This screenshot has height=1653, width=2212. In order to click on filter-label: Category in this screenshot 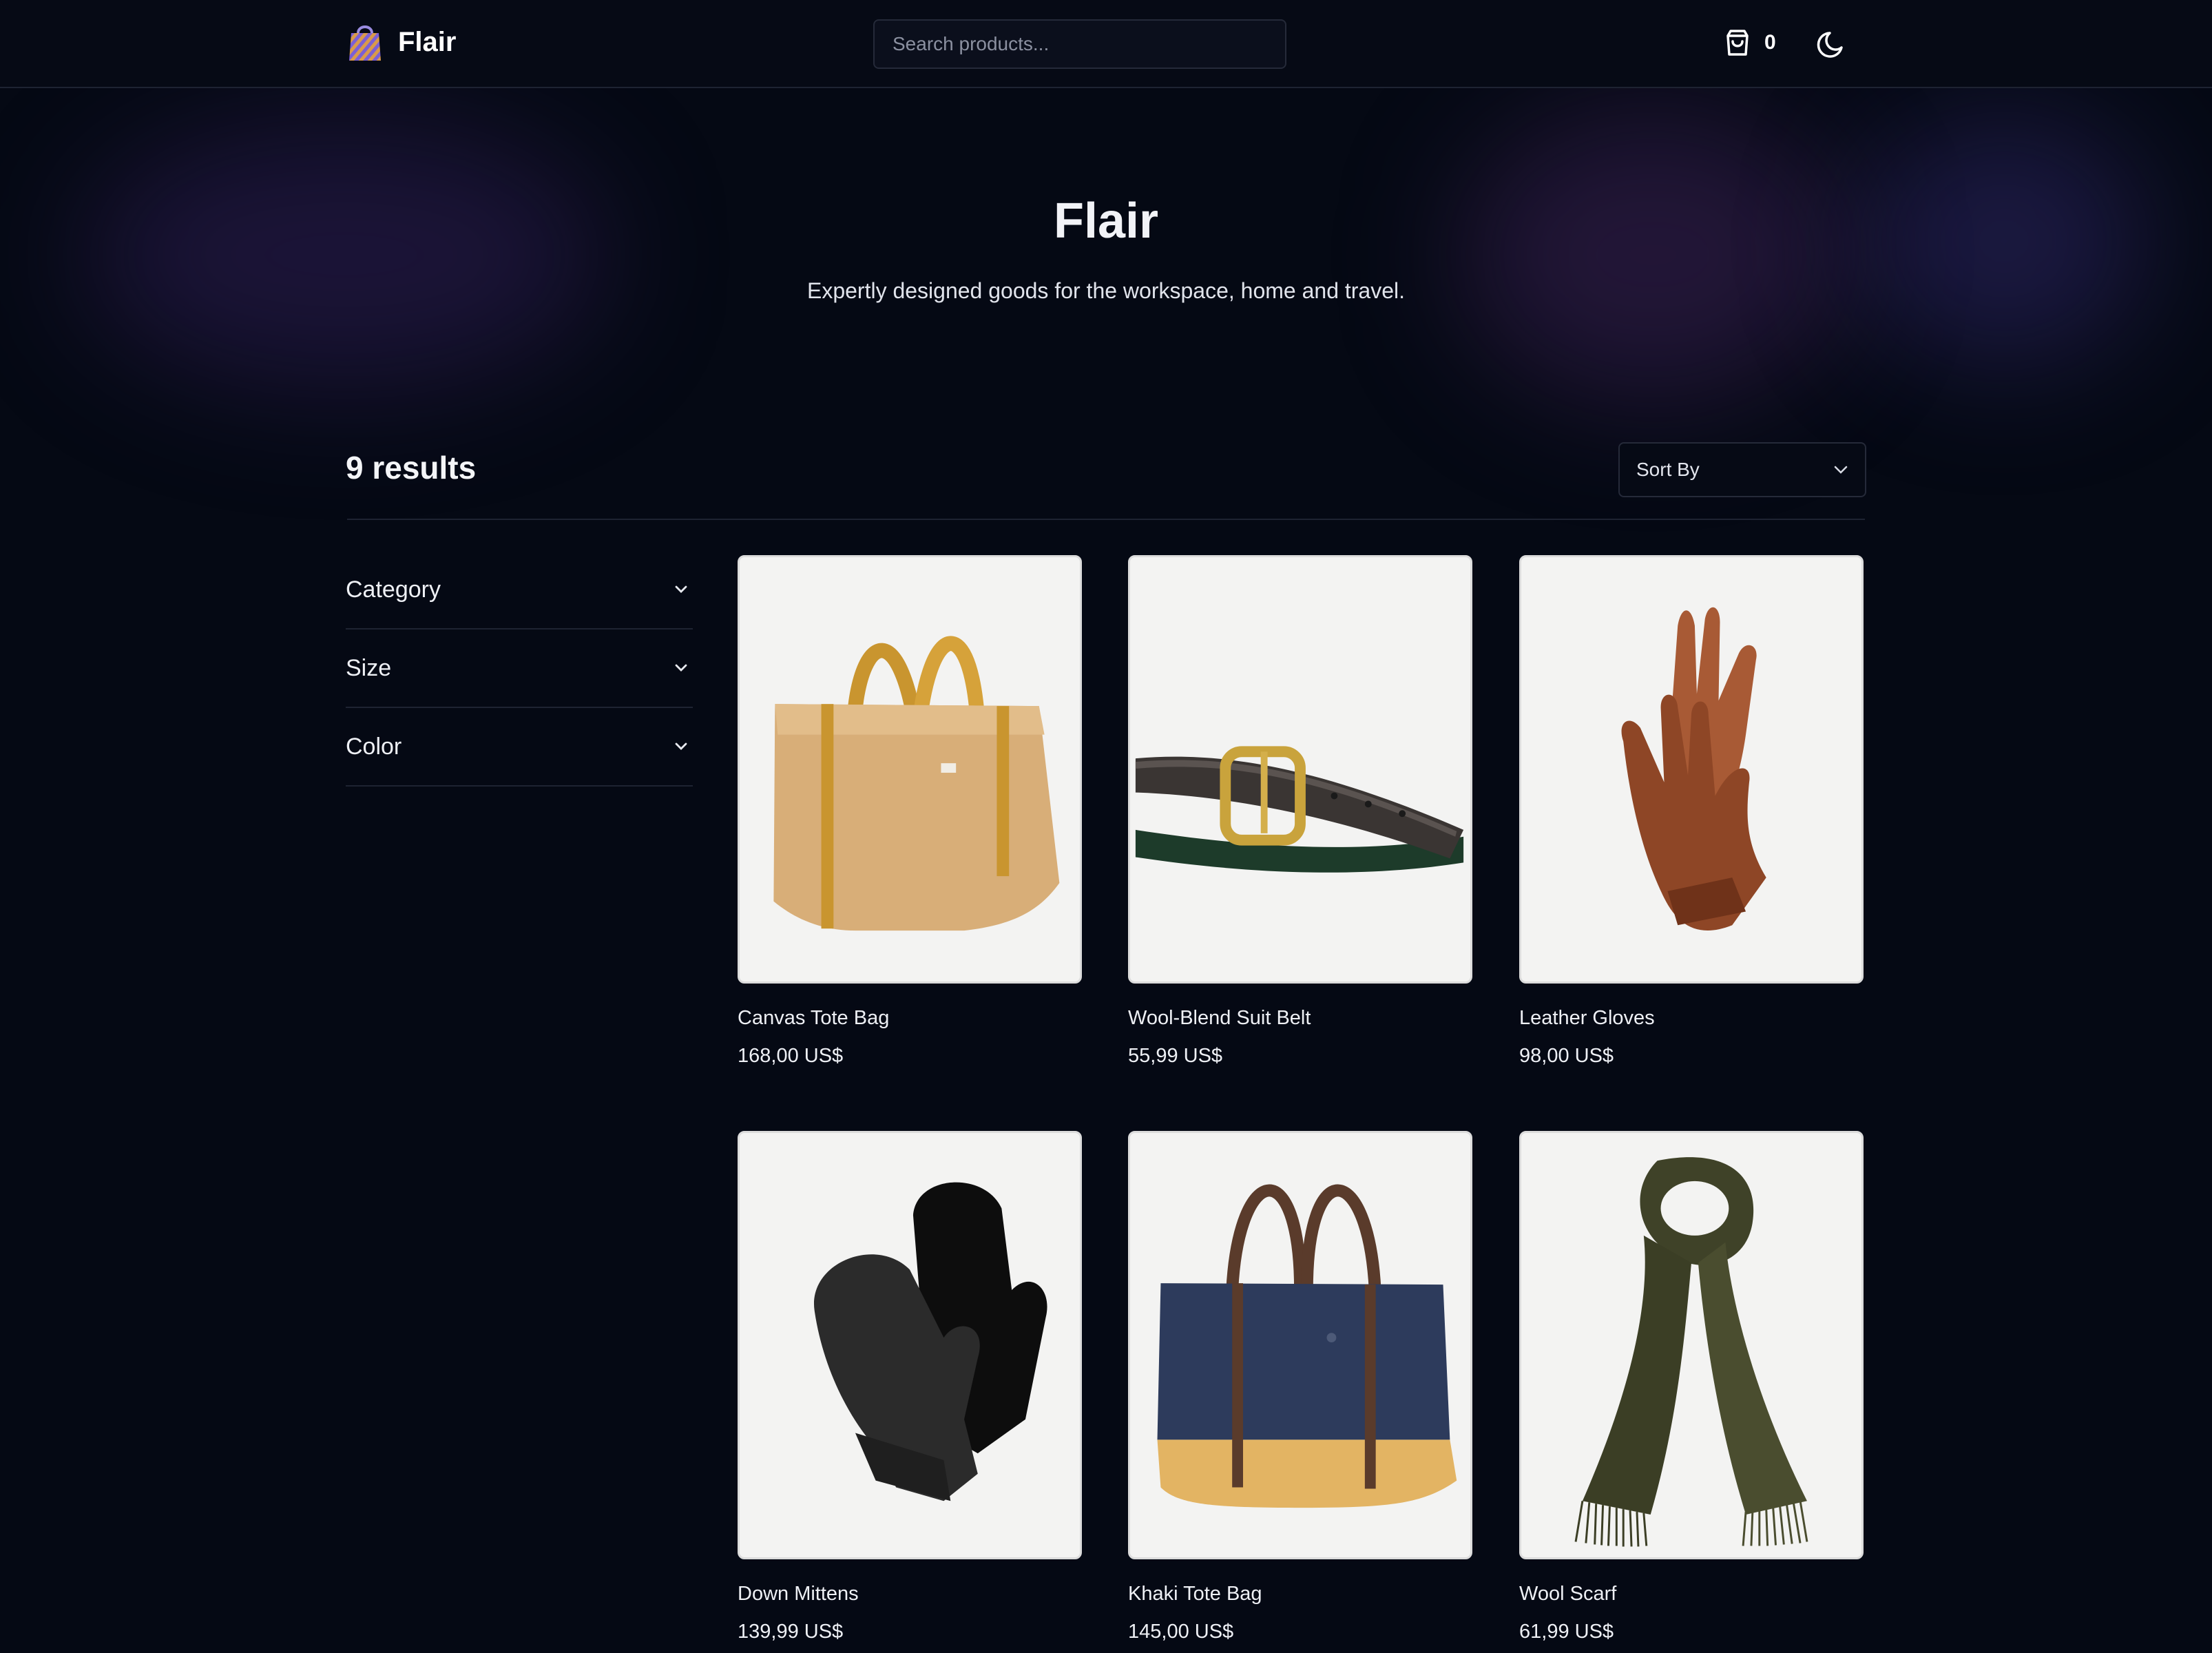, I will do `click(393, 589)`.